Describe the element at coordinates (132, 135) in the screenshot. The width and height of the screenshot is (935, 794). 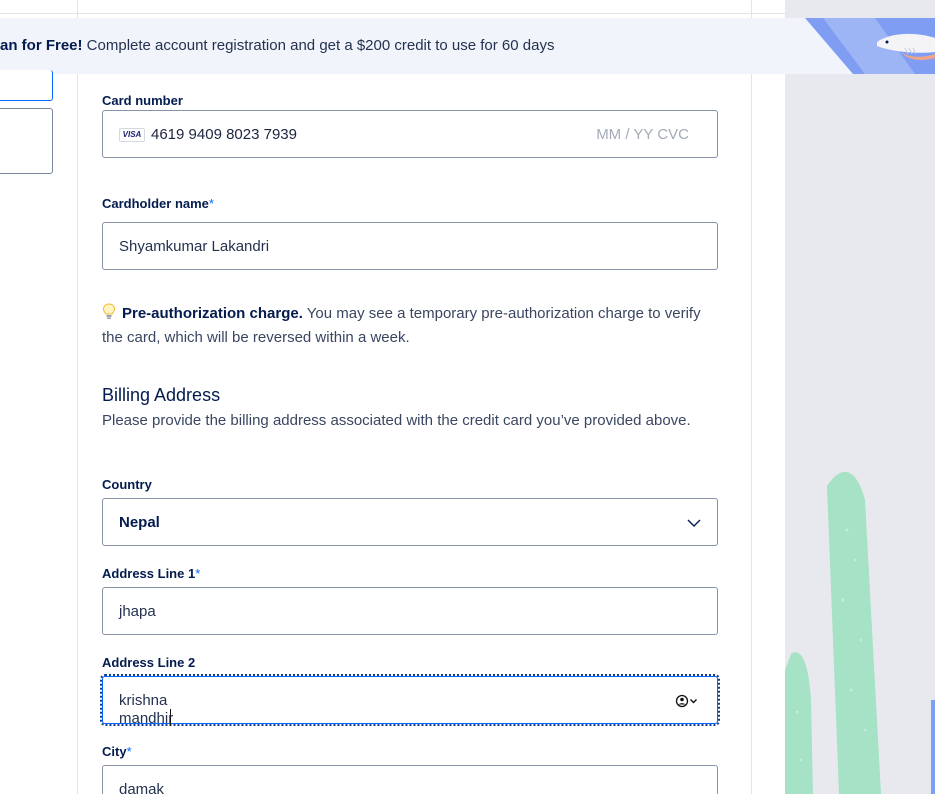
I see `visa-card-icon: VISA` at that location.